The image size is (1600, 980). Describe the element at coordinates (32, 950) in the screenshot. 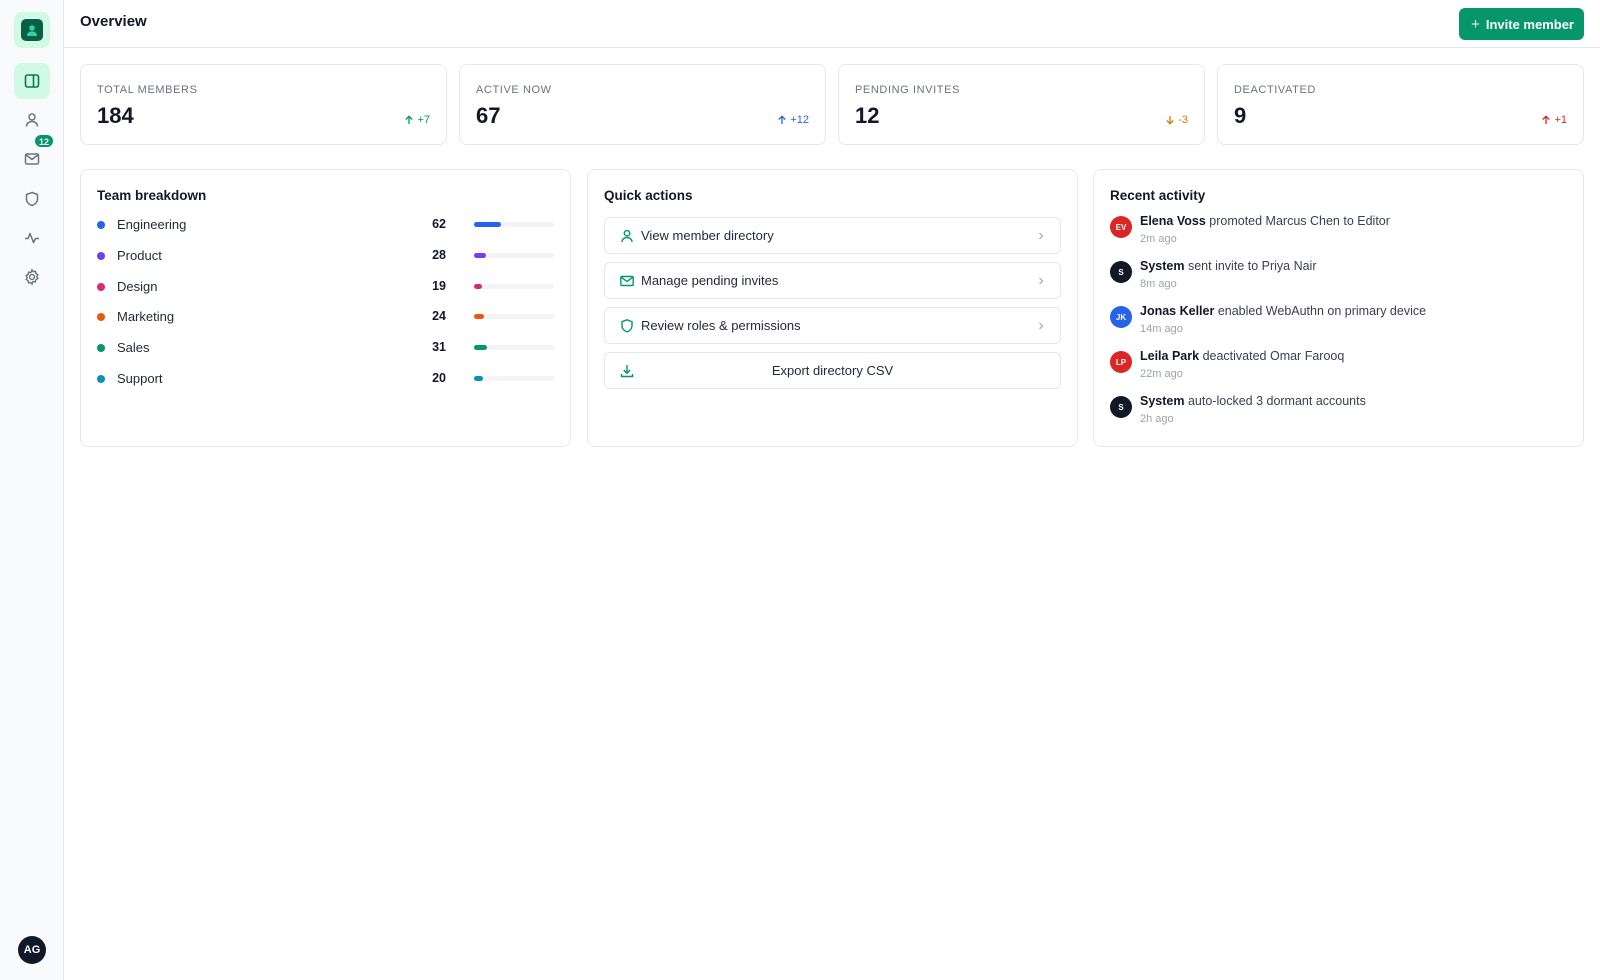

I see `user-avatar: AG` at that location.